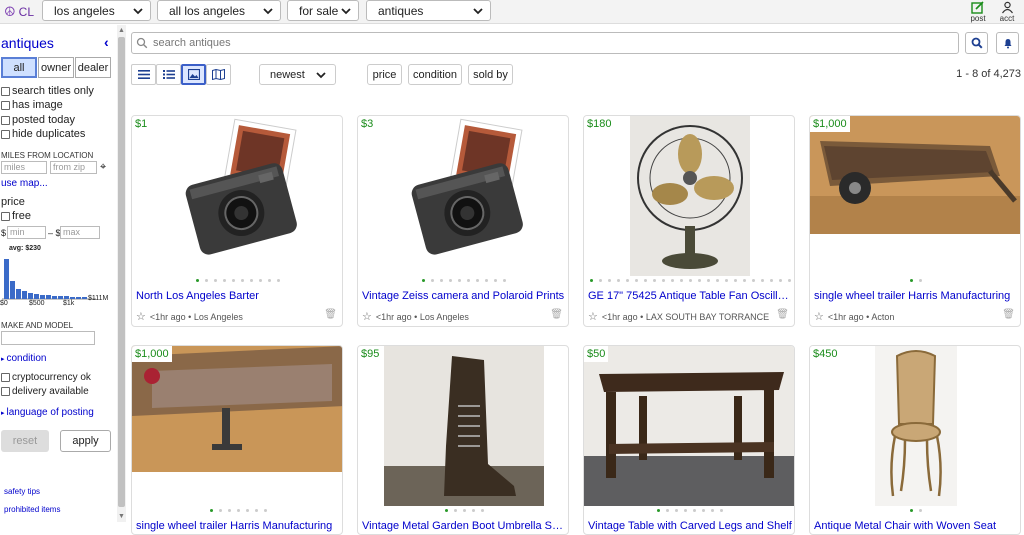 The image size is (1024, 535). I want to click on miles-input: miles, so click(24, 167).